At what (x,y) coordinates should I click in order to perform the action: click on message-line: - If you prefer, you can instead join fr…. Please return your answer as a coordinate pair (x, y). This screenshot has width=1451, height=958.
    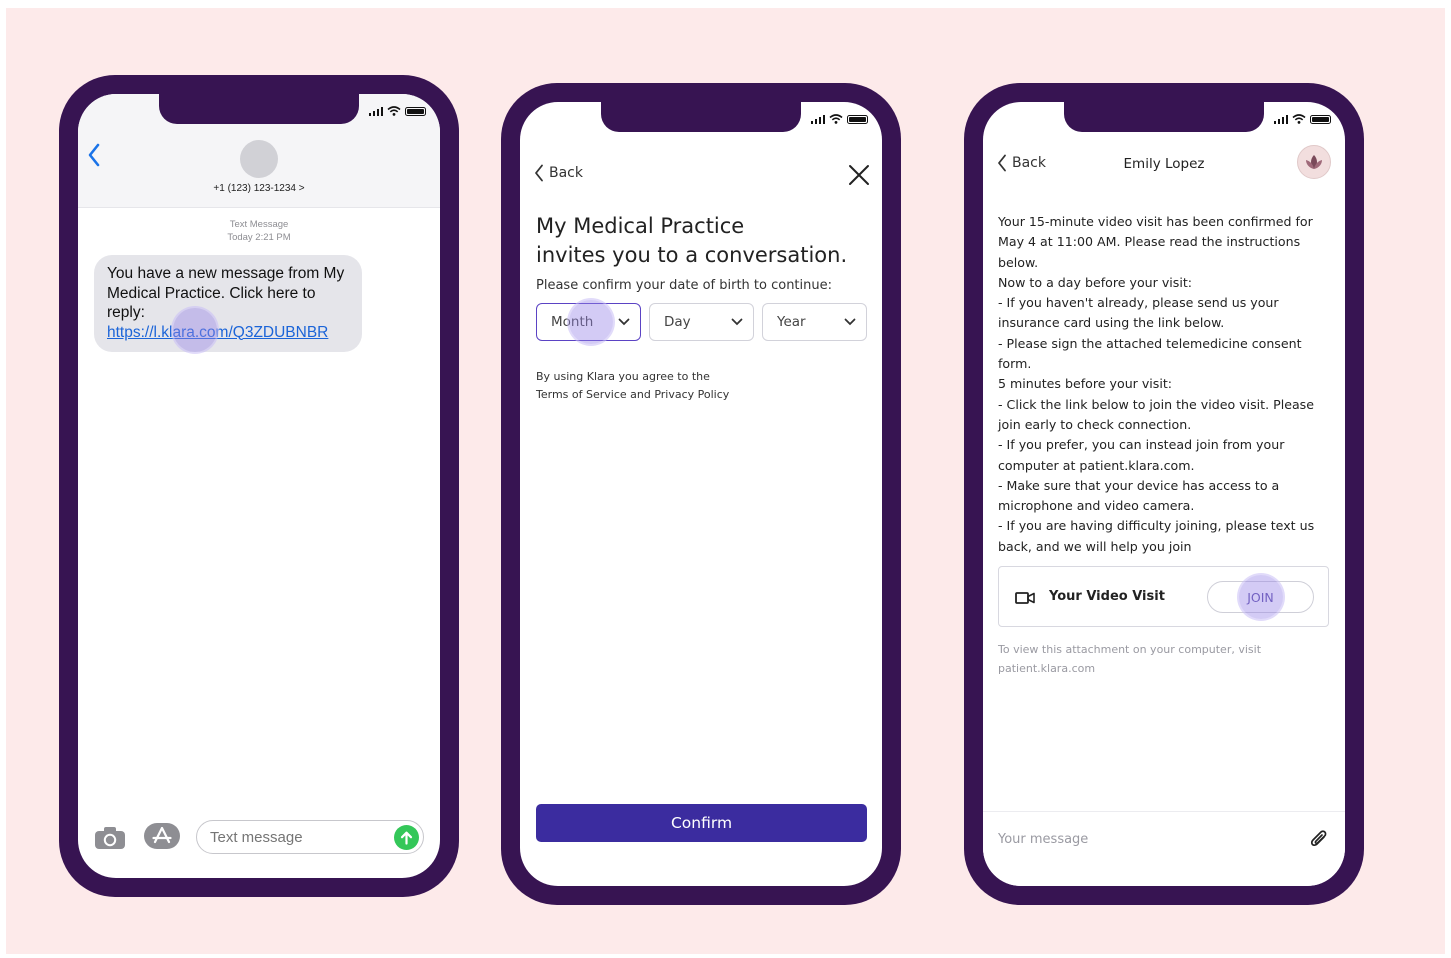
    Looking at the image, I should click on (1141, 455).